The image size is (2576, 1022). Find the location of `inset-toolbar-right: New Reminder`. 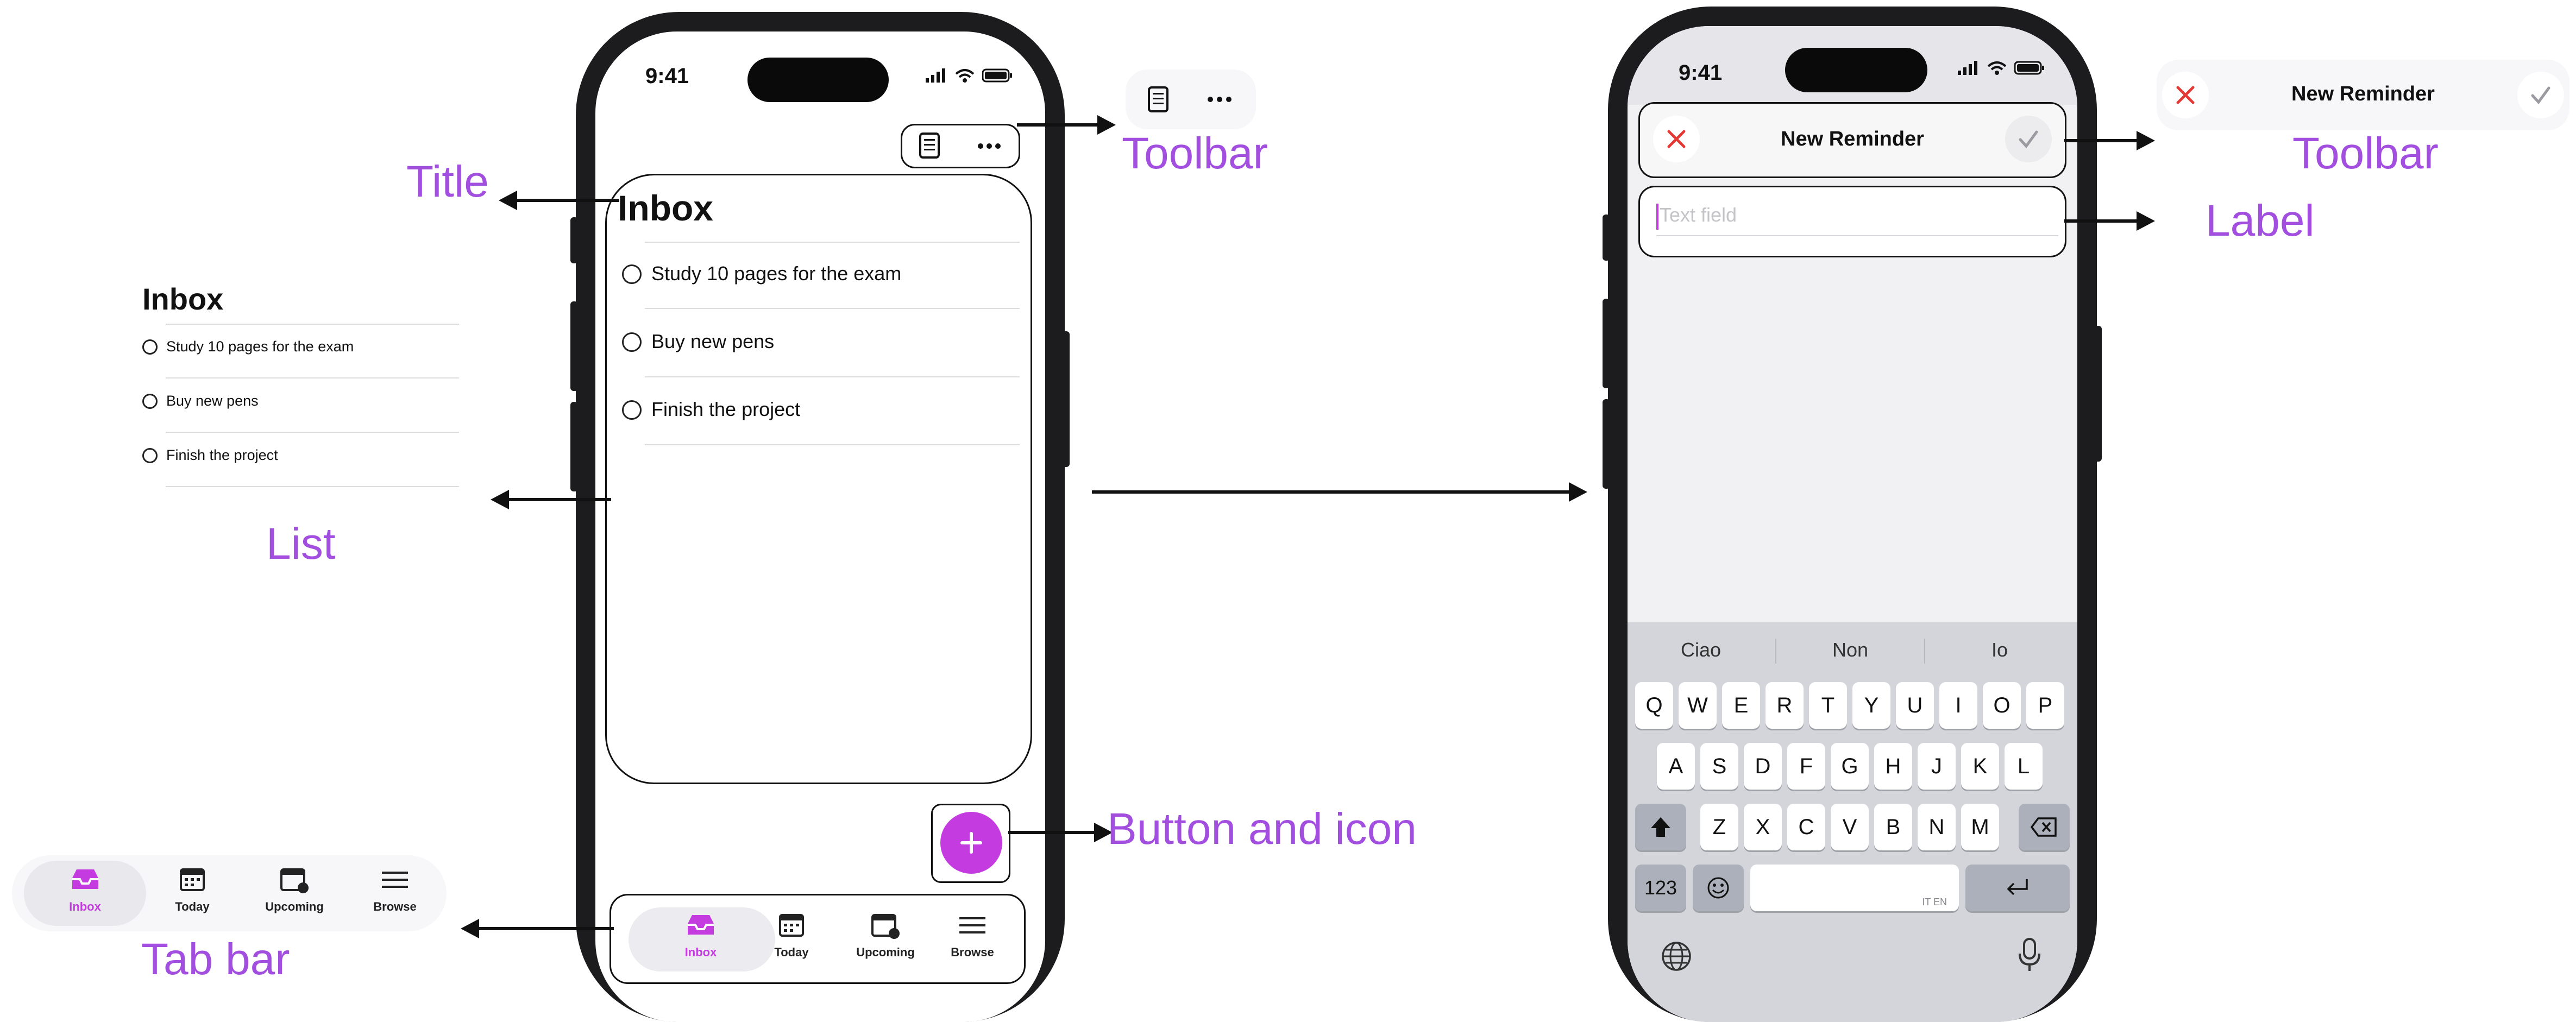

inset-toolbar-right: New Reminder is located at coordinates (2363, 95).